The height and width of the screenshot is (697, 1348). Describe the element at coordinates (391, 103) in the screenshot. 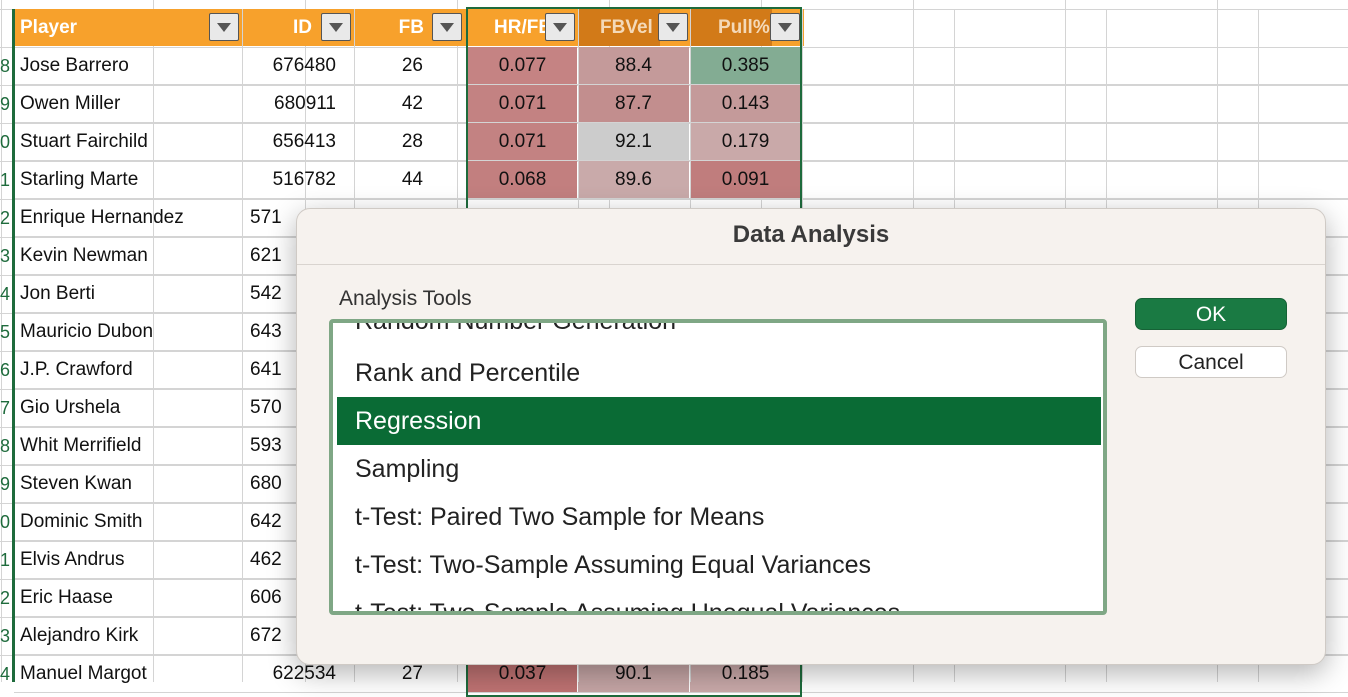

I see `cell-fb: 42` at that location.